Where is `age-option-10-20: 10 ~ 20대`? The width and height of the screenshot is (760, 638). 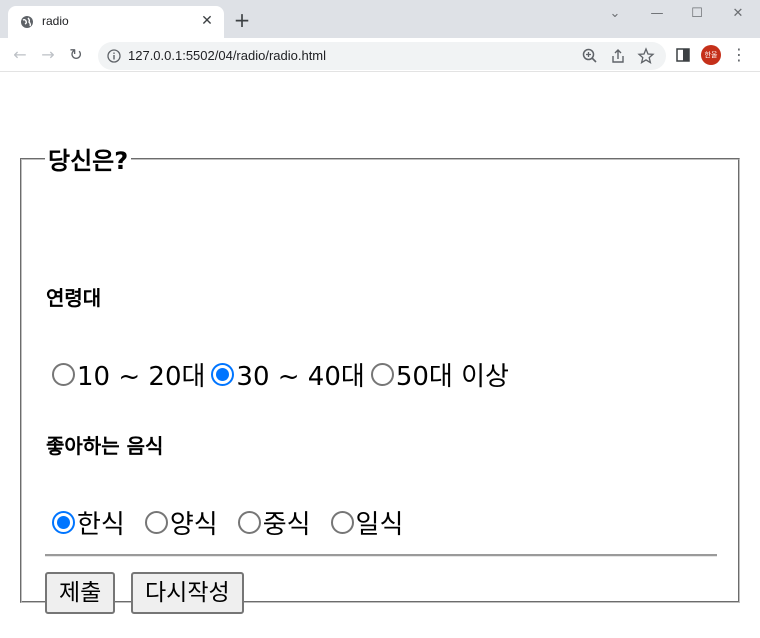
age-option-10-20: 10 ~ 20대 is located at coordinates (128, 374).